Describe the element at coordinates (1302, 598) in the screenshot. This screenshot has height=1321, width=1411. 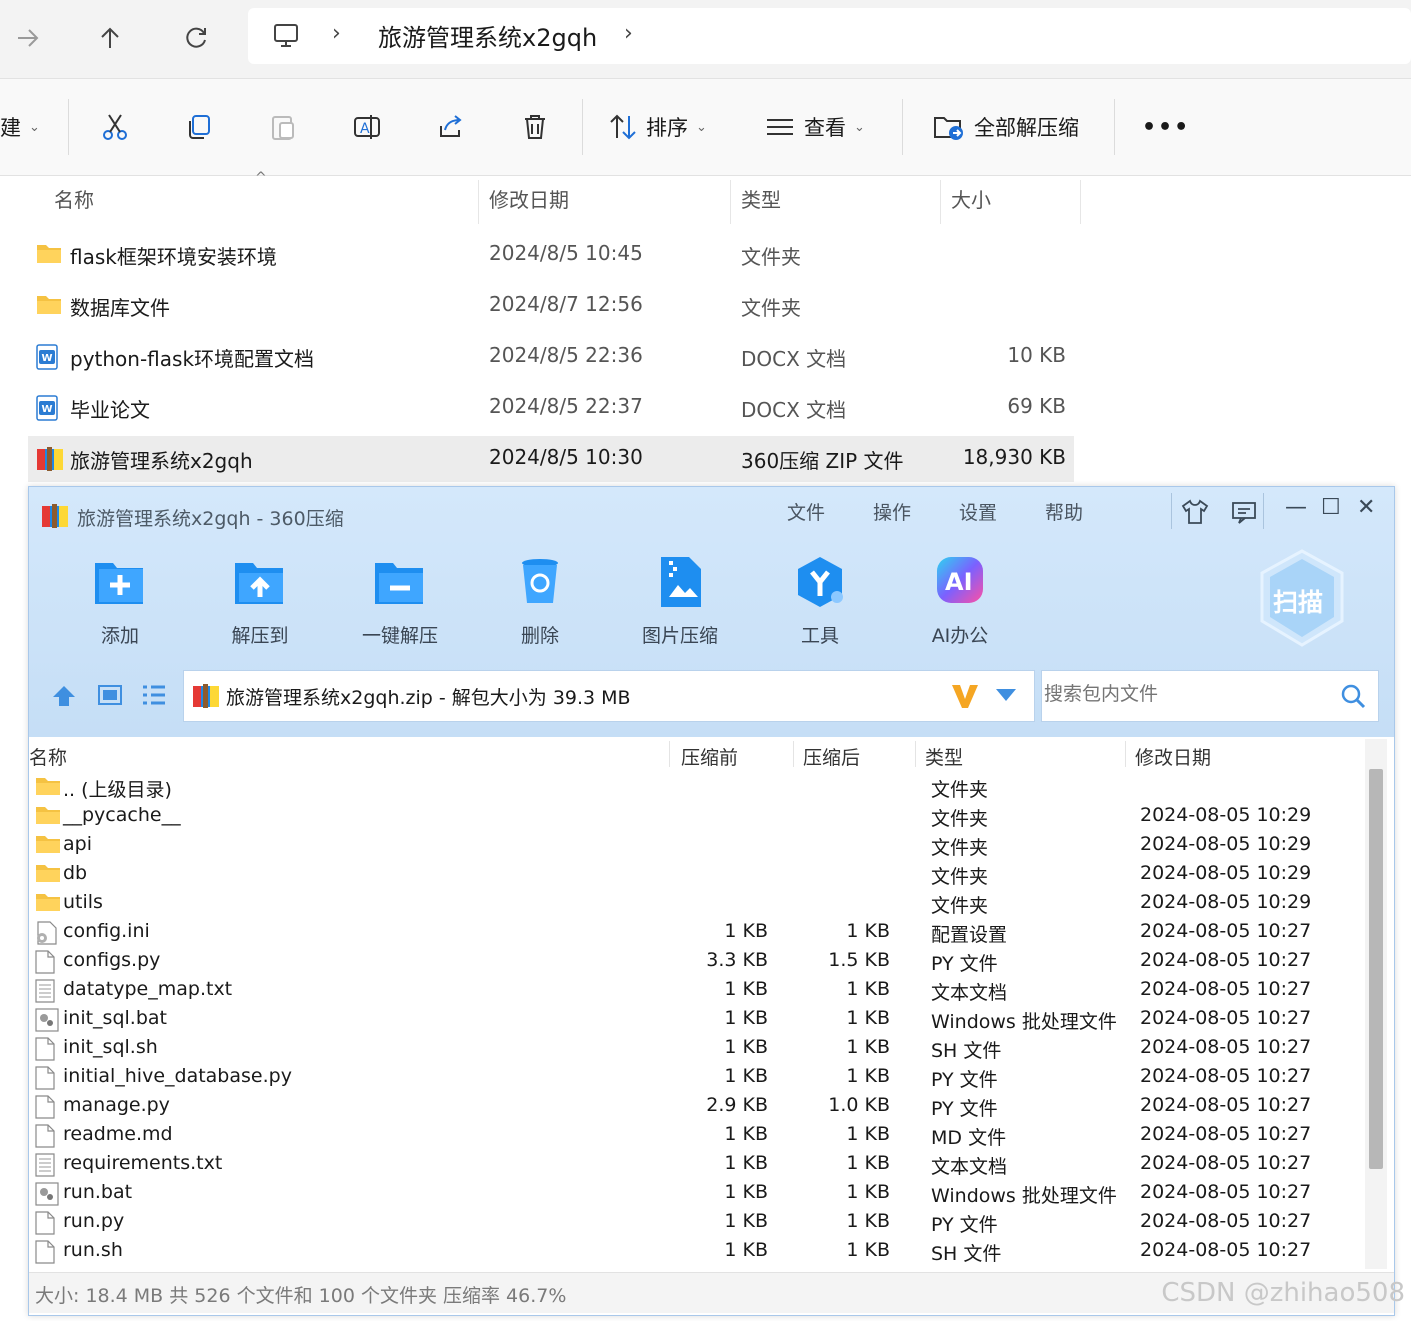
I see `scan-button: 扫描` at that location.